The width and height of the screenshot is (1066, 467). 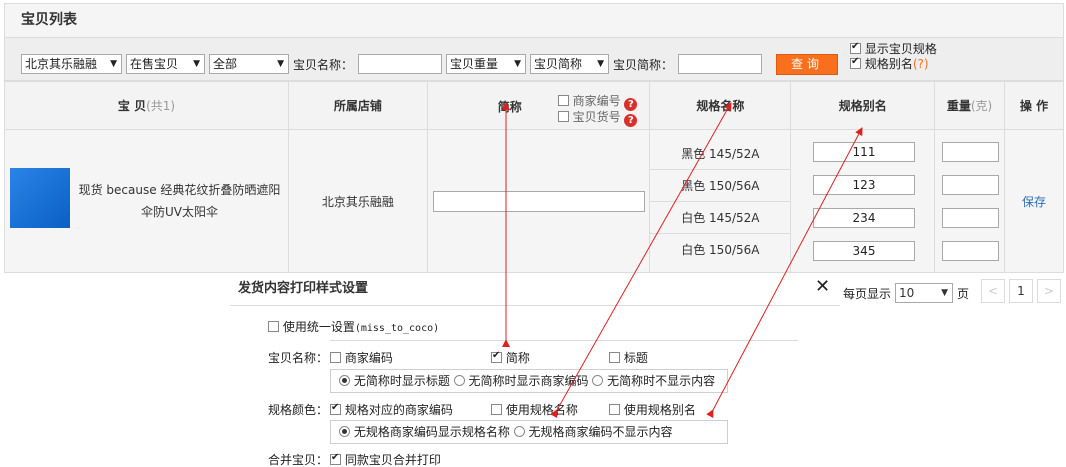 I want to click on radio-option: 无简称时不显示内容, so click(x=653, y=381).